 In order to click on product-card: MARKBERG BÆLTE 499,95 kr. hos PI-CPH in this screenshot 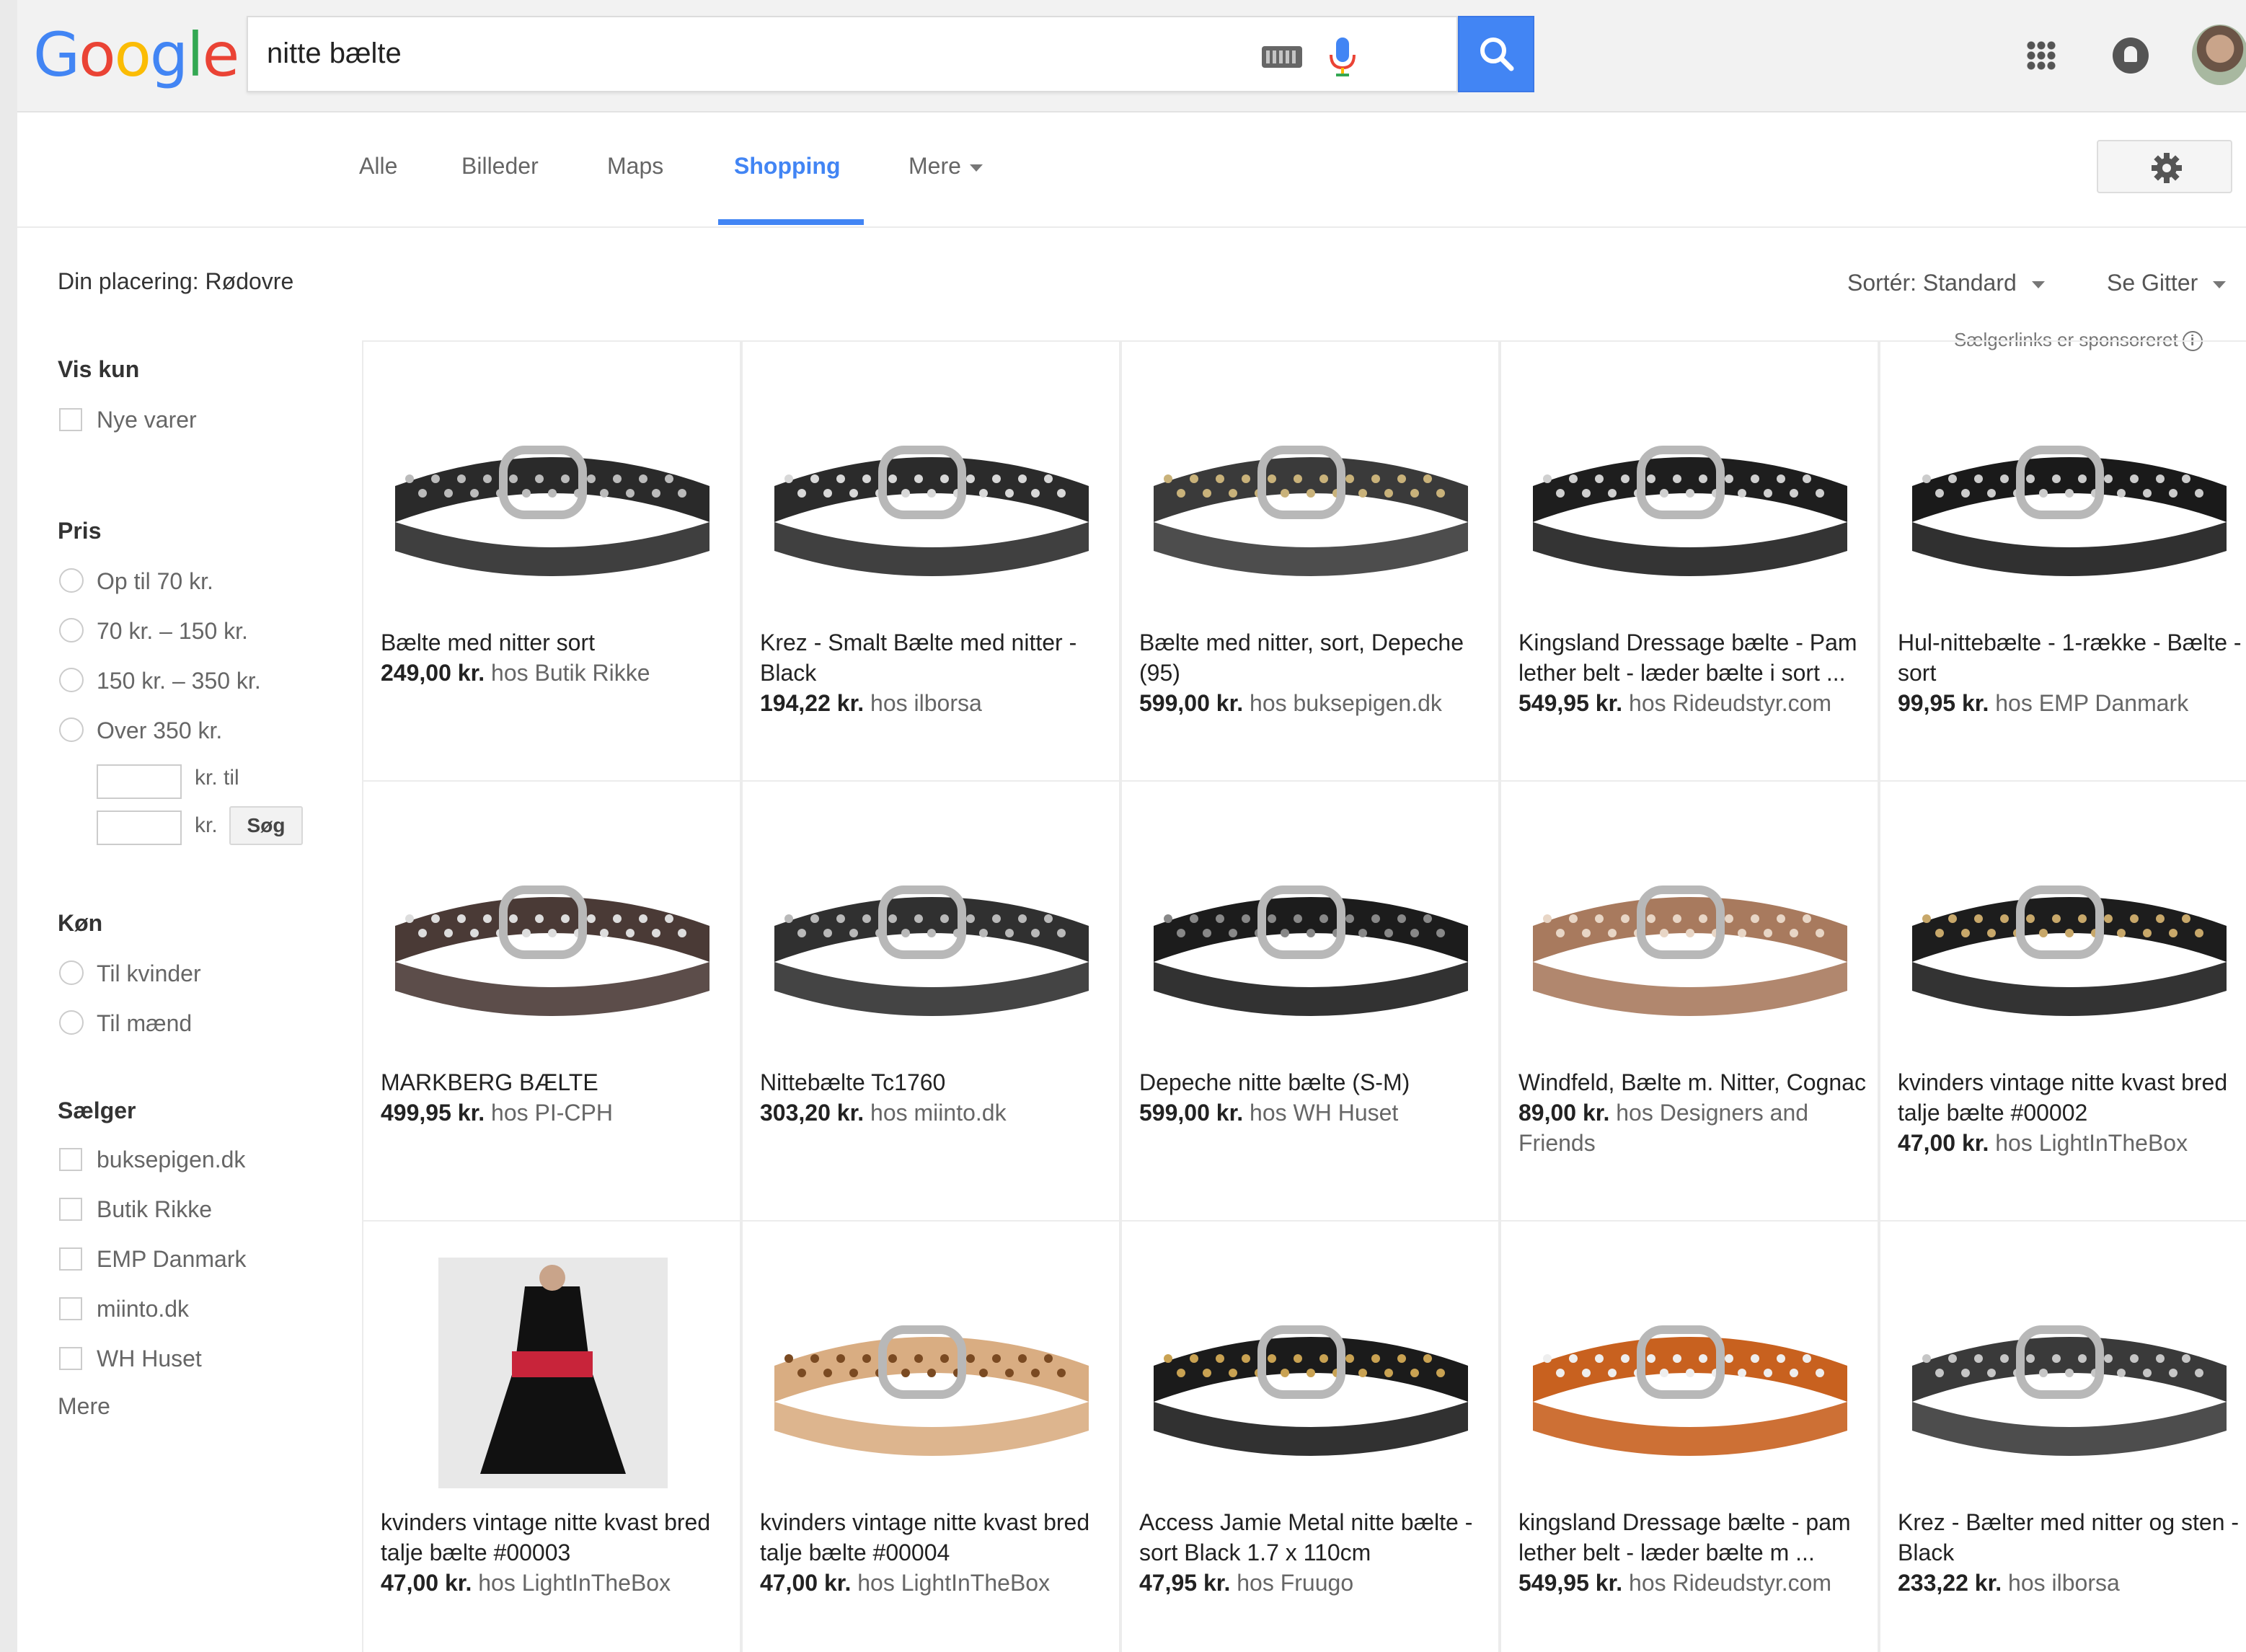, I will do `click(551, 1002)`.